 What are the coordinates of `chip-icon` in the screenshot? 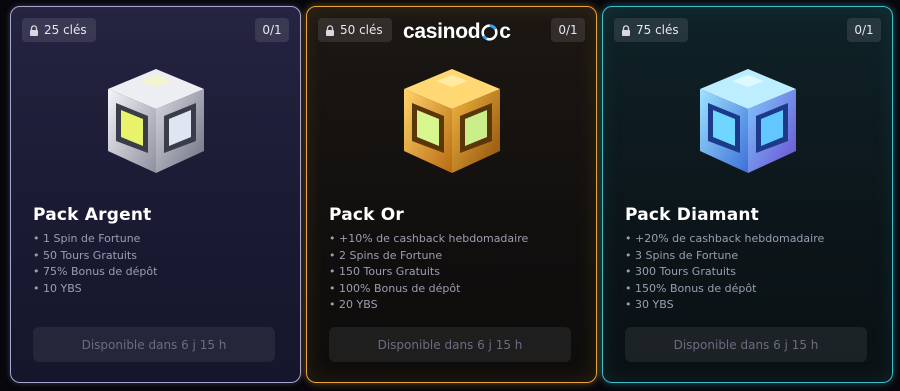 It's located at (489, 32).